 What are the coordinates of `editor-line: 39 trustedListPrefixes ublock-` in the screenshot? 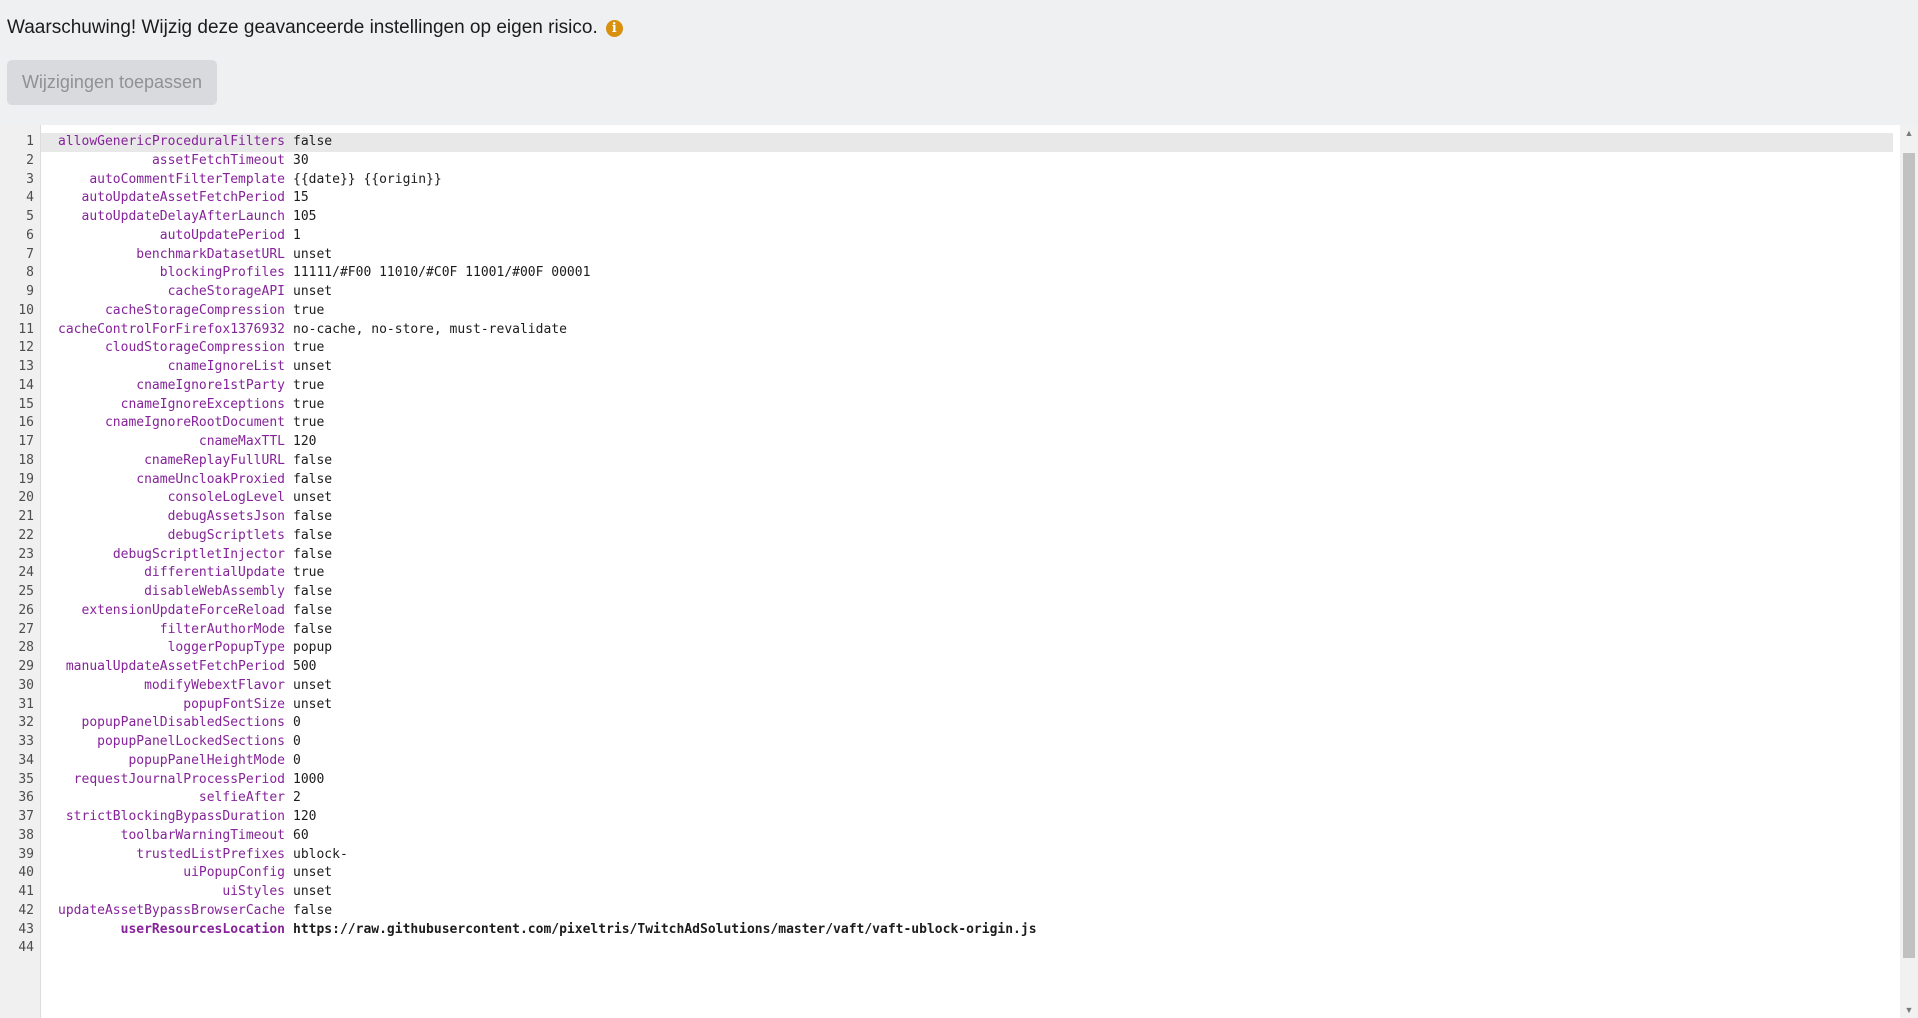 It's located at (946, 855).